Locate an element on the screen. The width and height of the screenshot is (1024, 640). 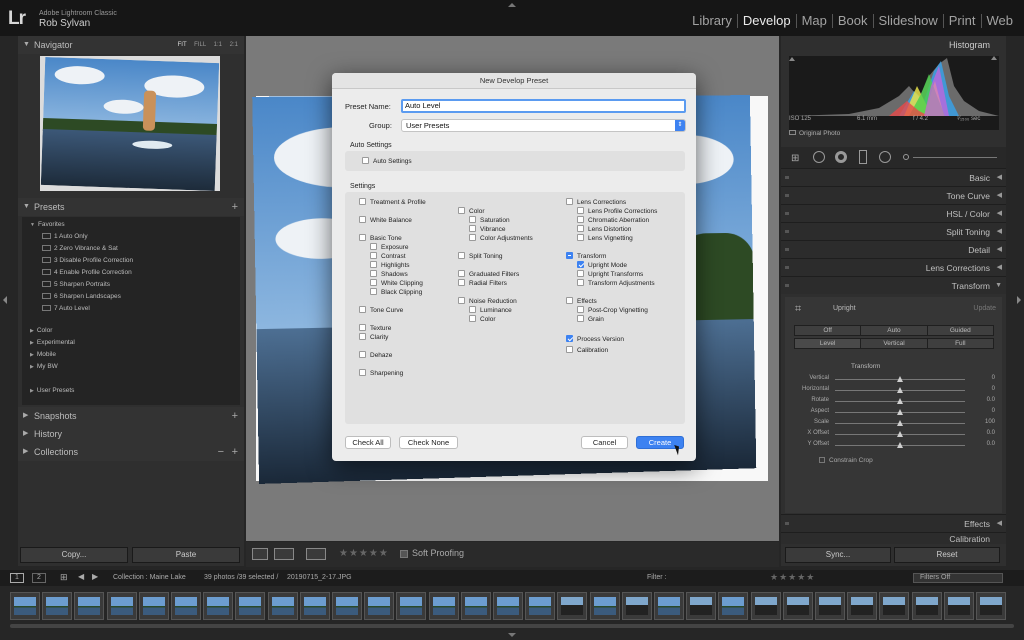
histogram-title: Histogram is located at coordinates (969, 45).